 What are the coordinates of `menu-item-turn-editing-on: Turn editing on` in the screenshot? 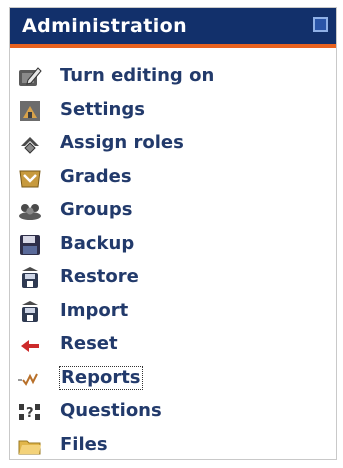 It's located at (173, 77).